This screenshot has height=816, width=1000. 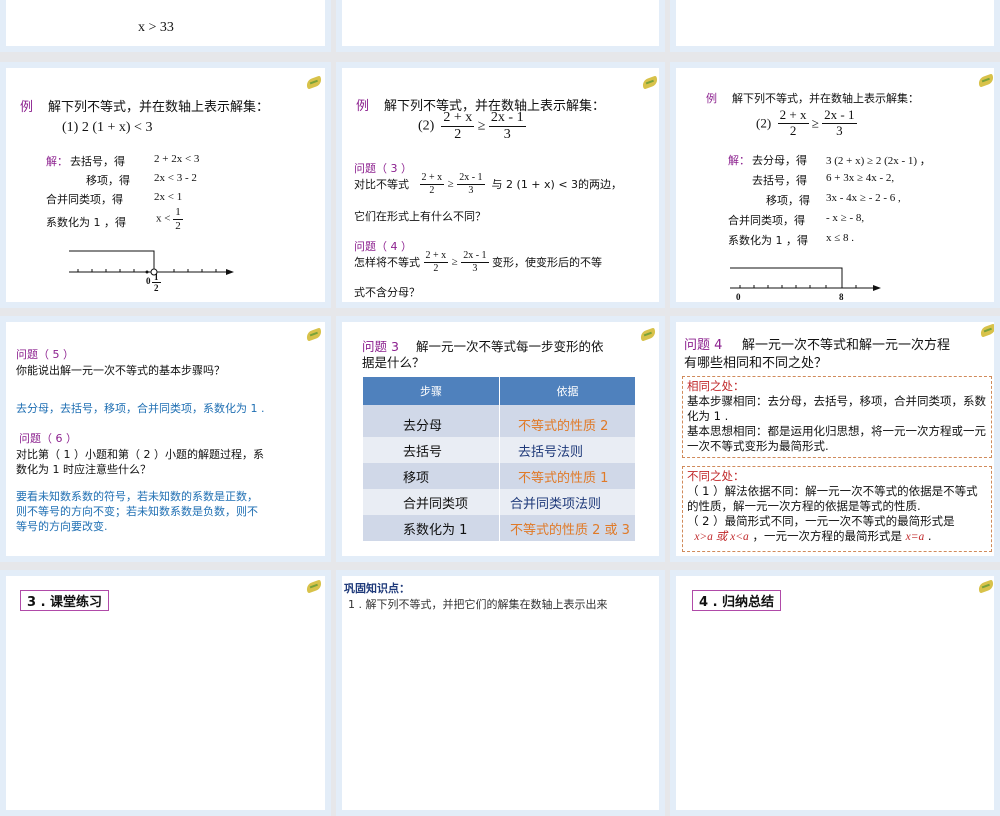 What do you see at coordinates (764, 123) in the screenshot?
I see `problem-label: (2)` at bounding box center [764, 123].